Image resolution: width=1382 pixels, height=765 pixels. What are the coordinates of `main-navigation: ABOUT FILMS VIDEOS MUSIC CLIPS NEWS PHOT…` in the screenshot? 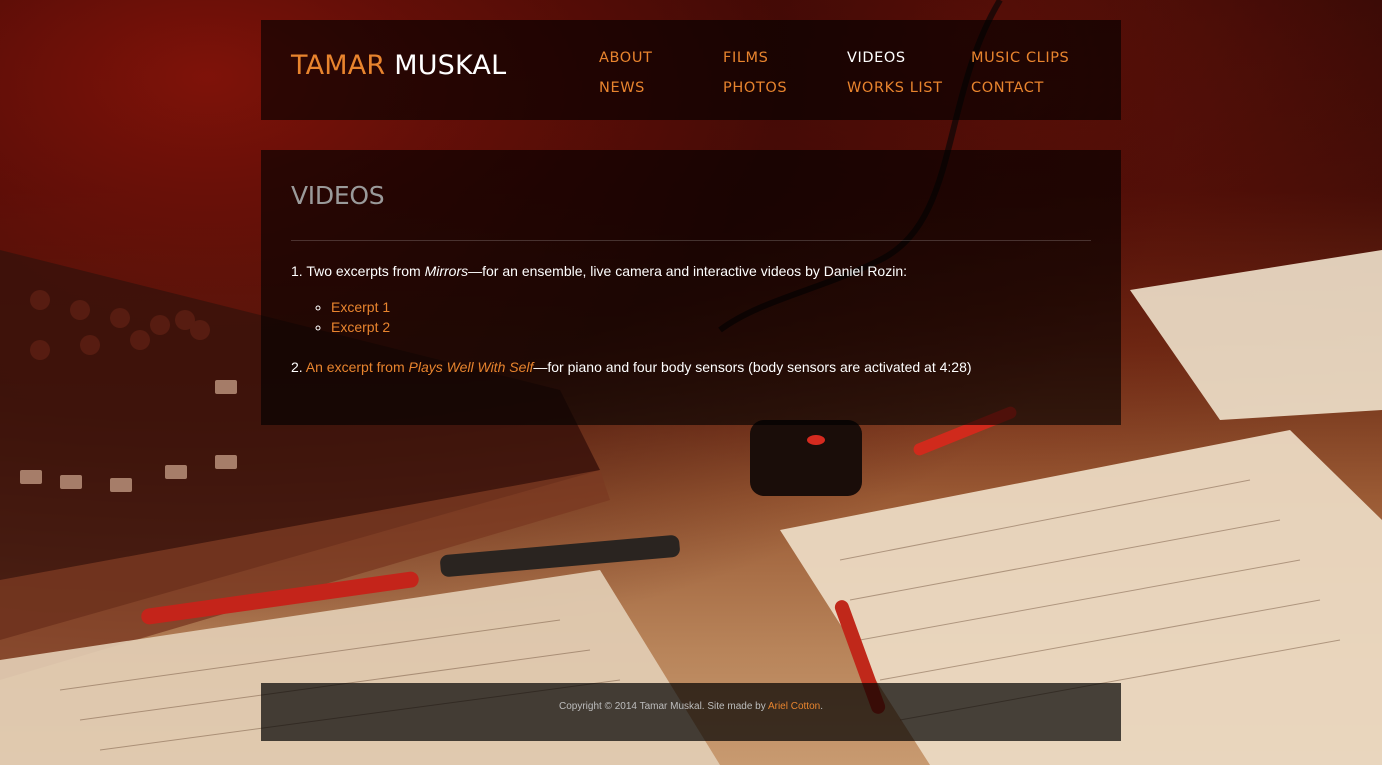 It's located at (849, 80).